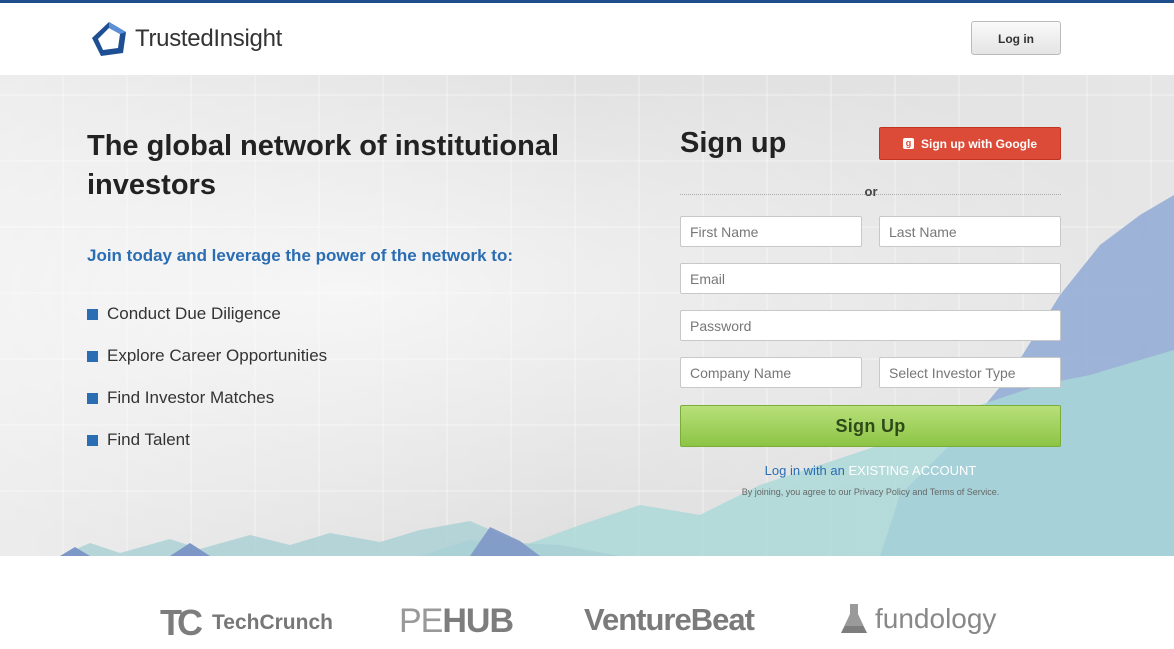  Describe the element at coordinates (207, 440) in the screenshot. I see `feature-item: Find Talent` at that location.